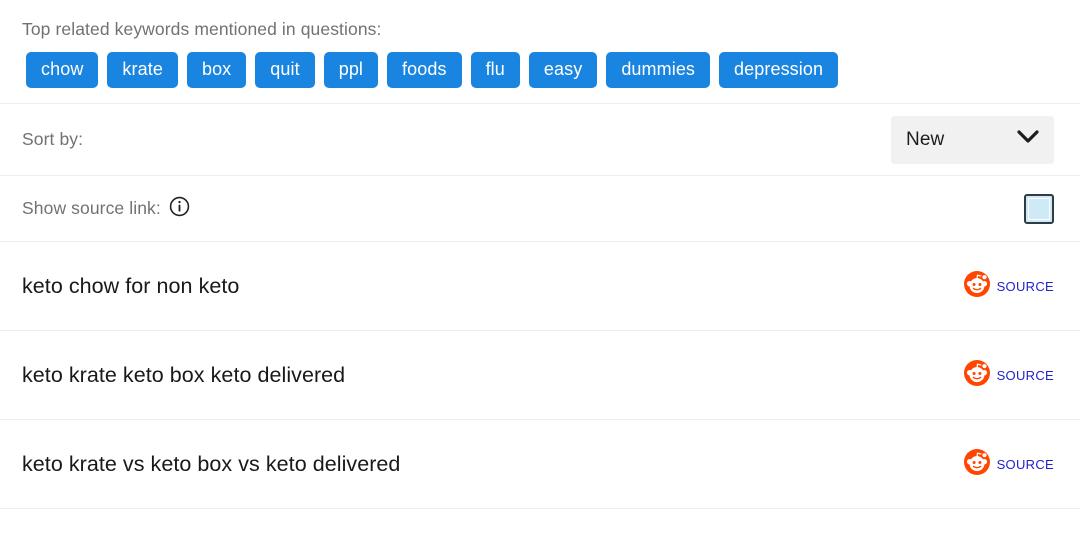 The height and width of the screenshot is (536, 1080). What do you see at coordinates (779, 70) in the screenshot?
I see `keyword-chip-depression: depression` at bounding box center [779, 70].